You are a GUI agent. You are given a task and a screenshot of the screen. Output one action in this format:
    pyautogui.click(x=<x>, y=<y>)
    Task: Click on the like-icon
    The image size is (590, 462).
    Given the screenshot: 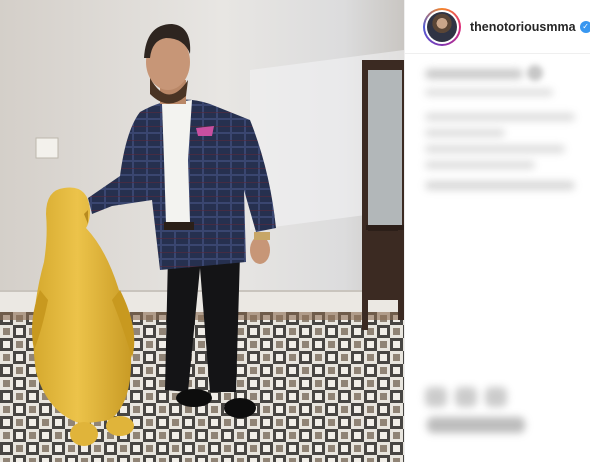 What is the action you would take?
    pyautogui.click(x=436, y=397)
    